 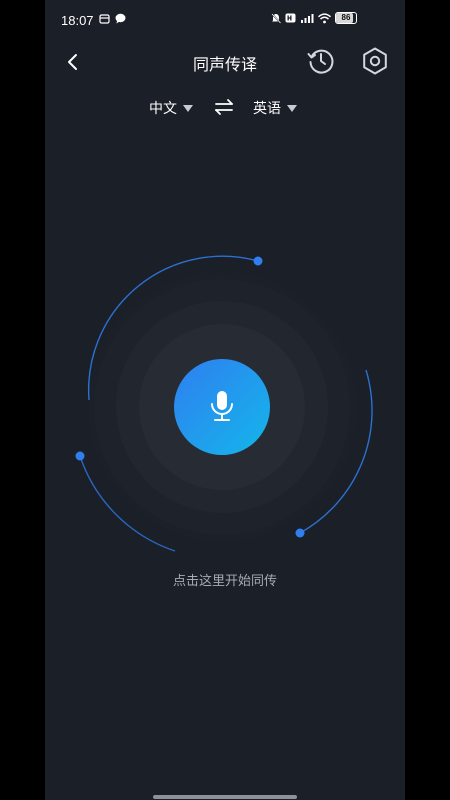 I want to click on status-bar: 18:07 86, so click(x=225, y=20).